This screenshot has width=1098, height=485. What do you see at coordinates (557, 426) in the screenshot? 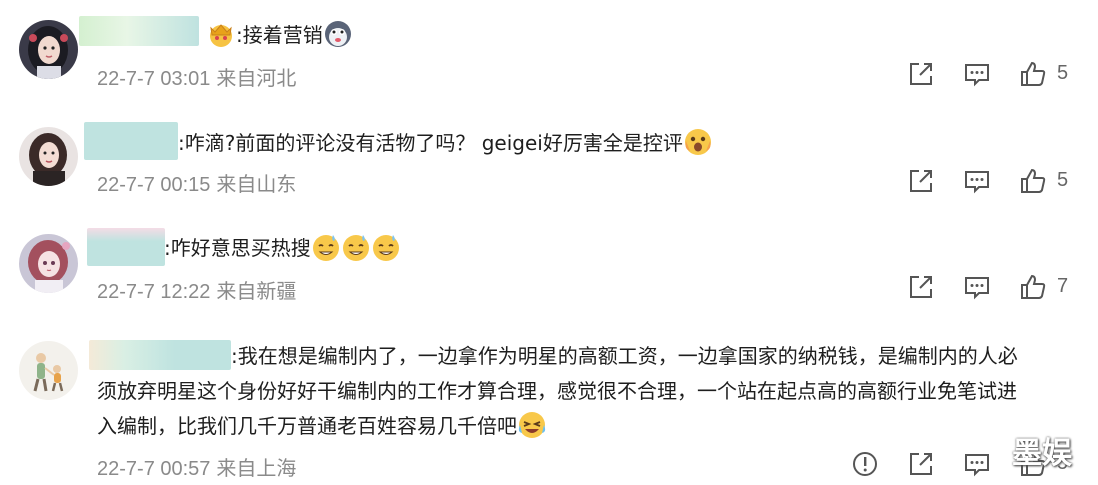
I see `comment-line: 入编制，比我们几千万普通老百姓容易几千倍吧` at bounding box center [557, 426].